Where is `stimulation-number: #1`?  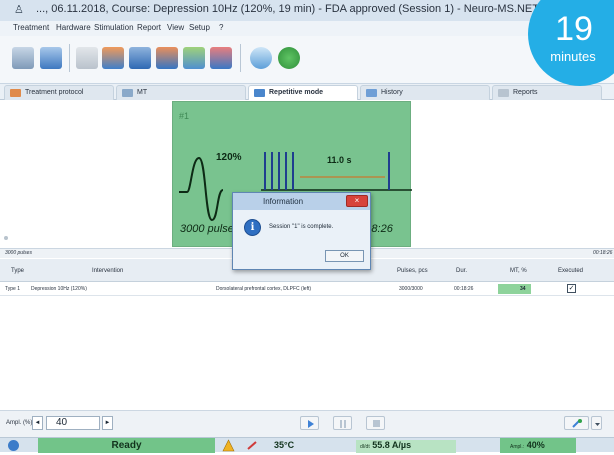
stimulation-number: #1 is located at coordinates (184, 116).